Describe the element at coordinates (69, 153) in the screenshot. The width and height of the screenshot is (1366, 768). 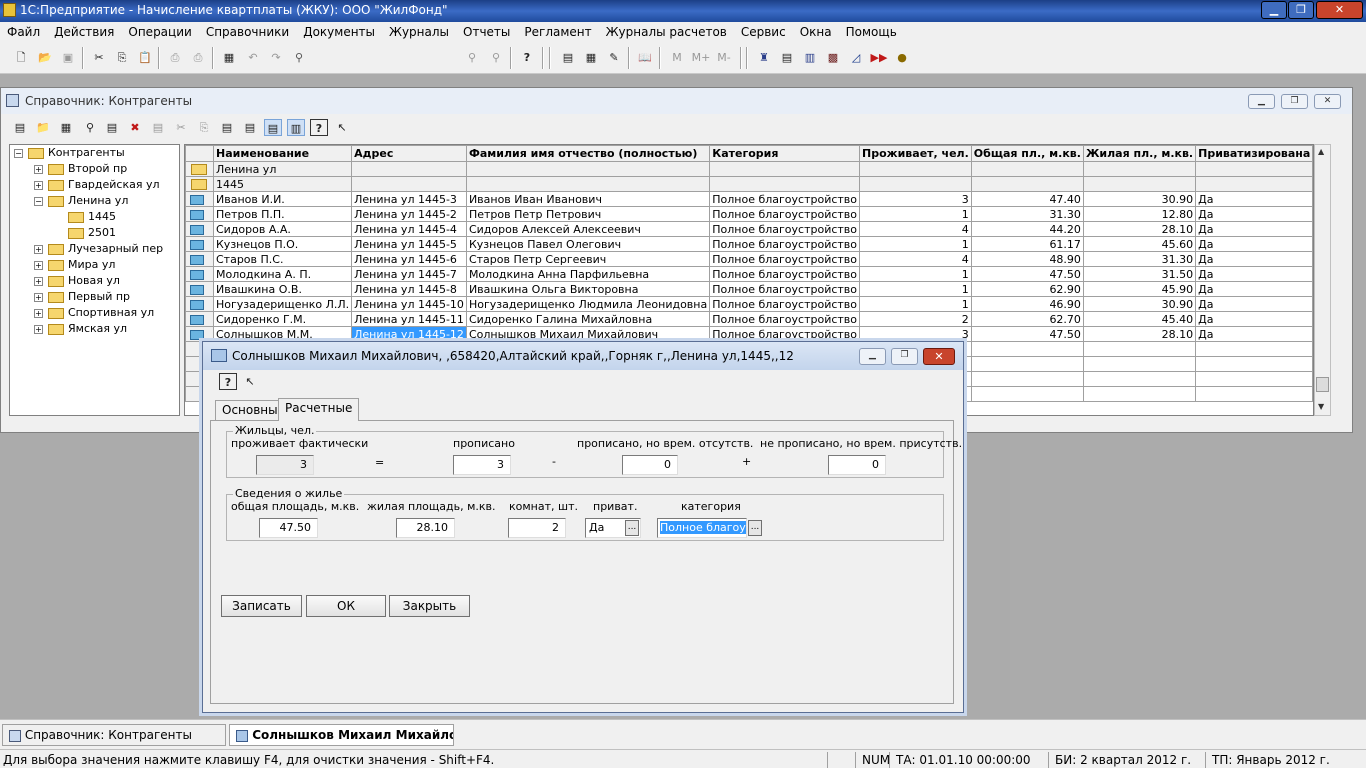
I see `tree-item-root: − Контрагенты` at that location.